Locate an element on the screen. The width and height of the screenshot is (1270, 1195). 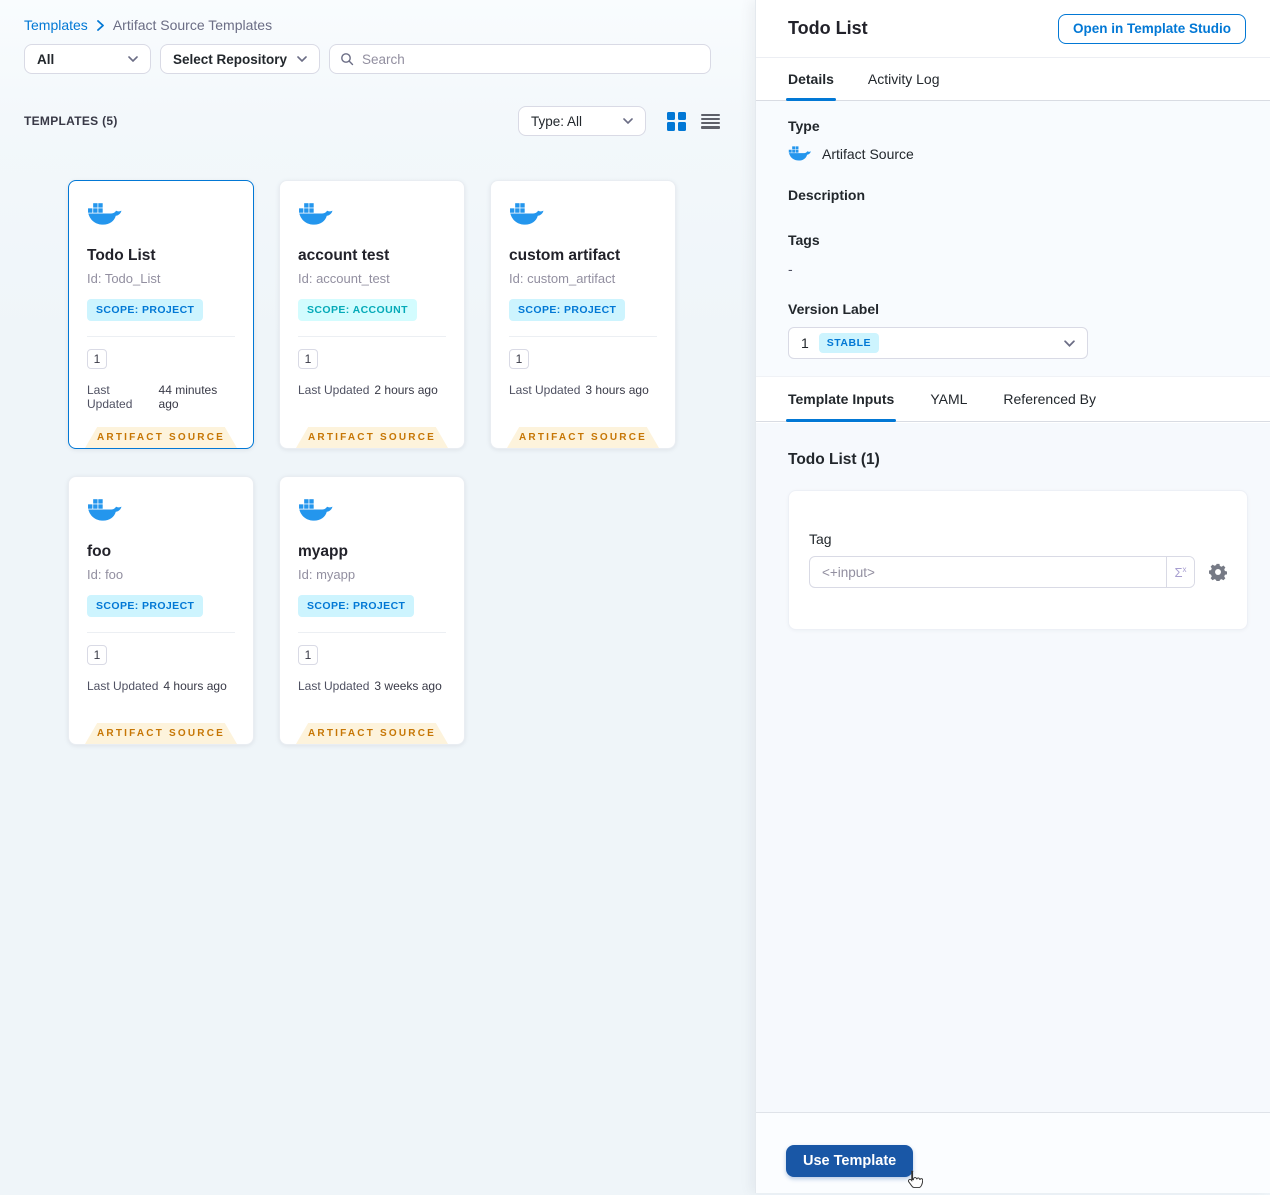
tag-label: Tag is located at coordinates (820, 539).